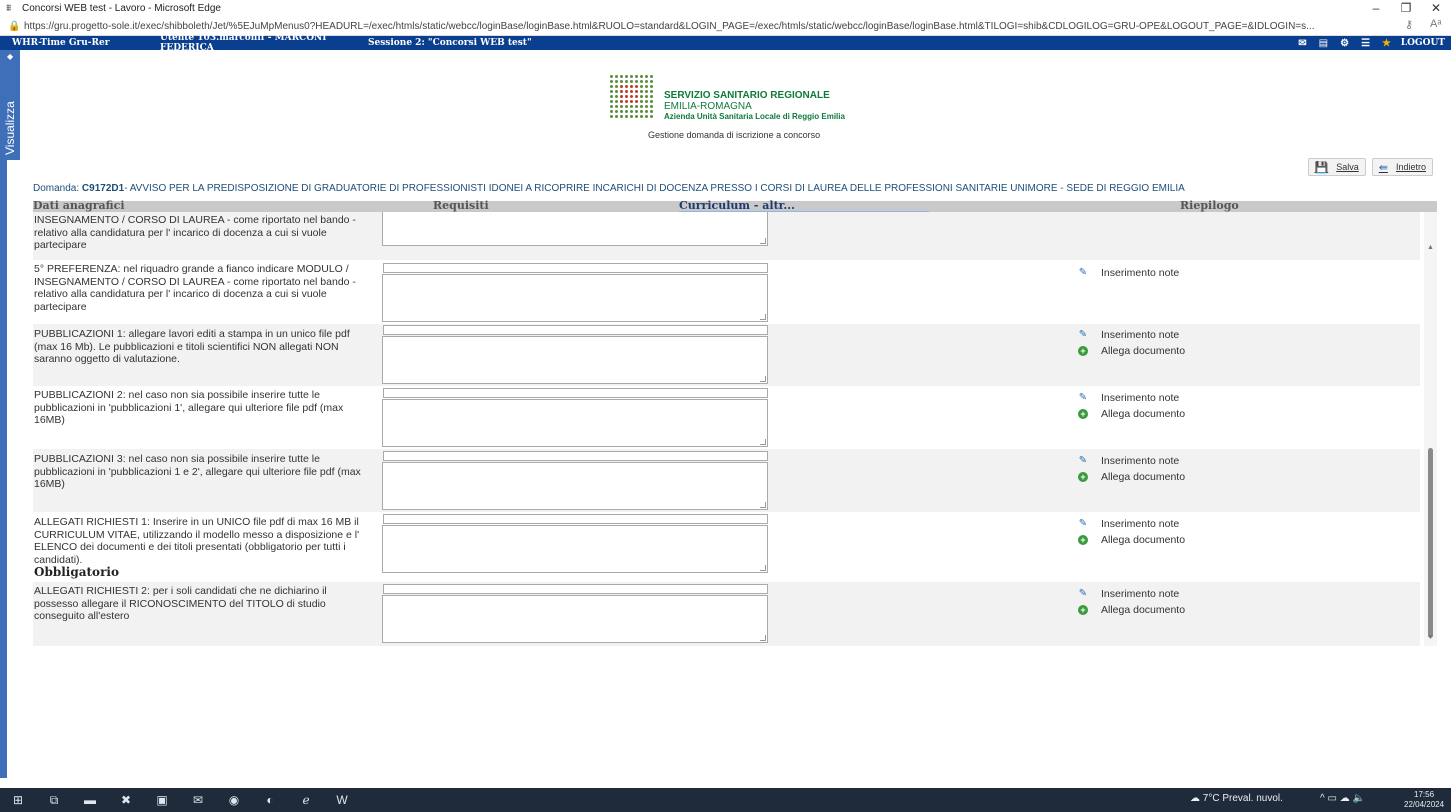 The width and height of the screenshot is (1451, 812). What do you see at coordinates (1386, 43) in the screenshot?
I see `favorites-star-icon: ★` at bounding box center [1386, 43].